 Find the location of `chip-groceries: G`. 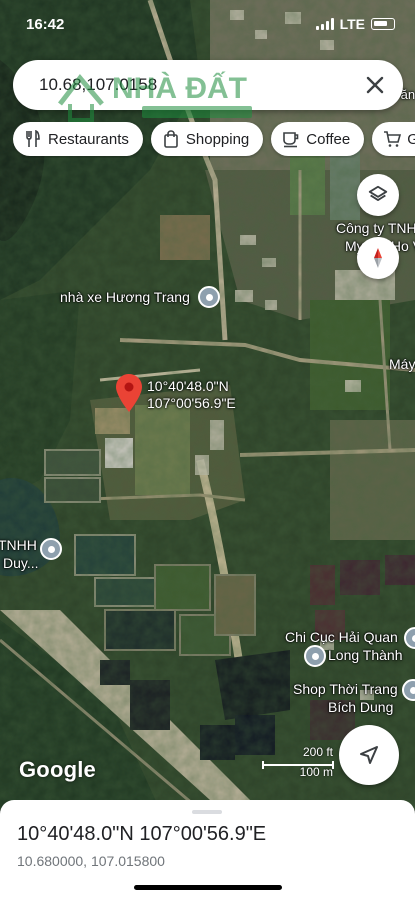

chip-groceries: G is located at coordinates (393, 139).